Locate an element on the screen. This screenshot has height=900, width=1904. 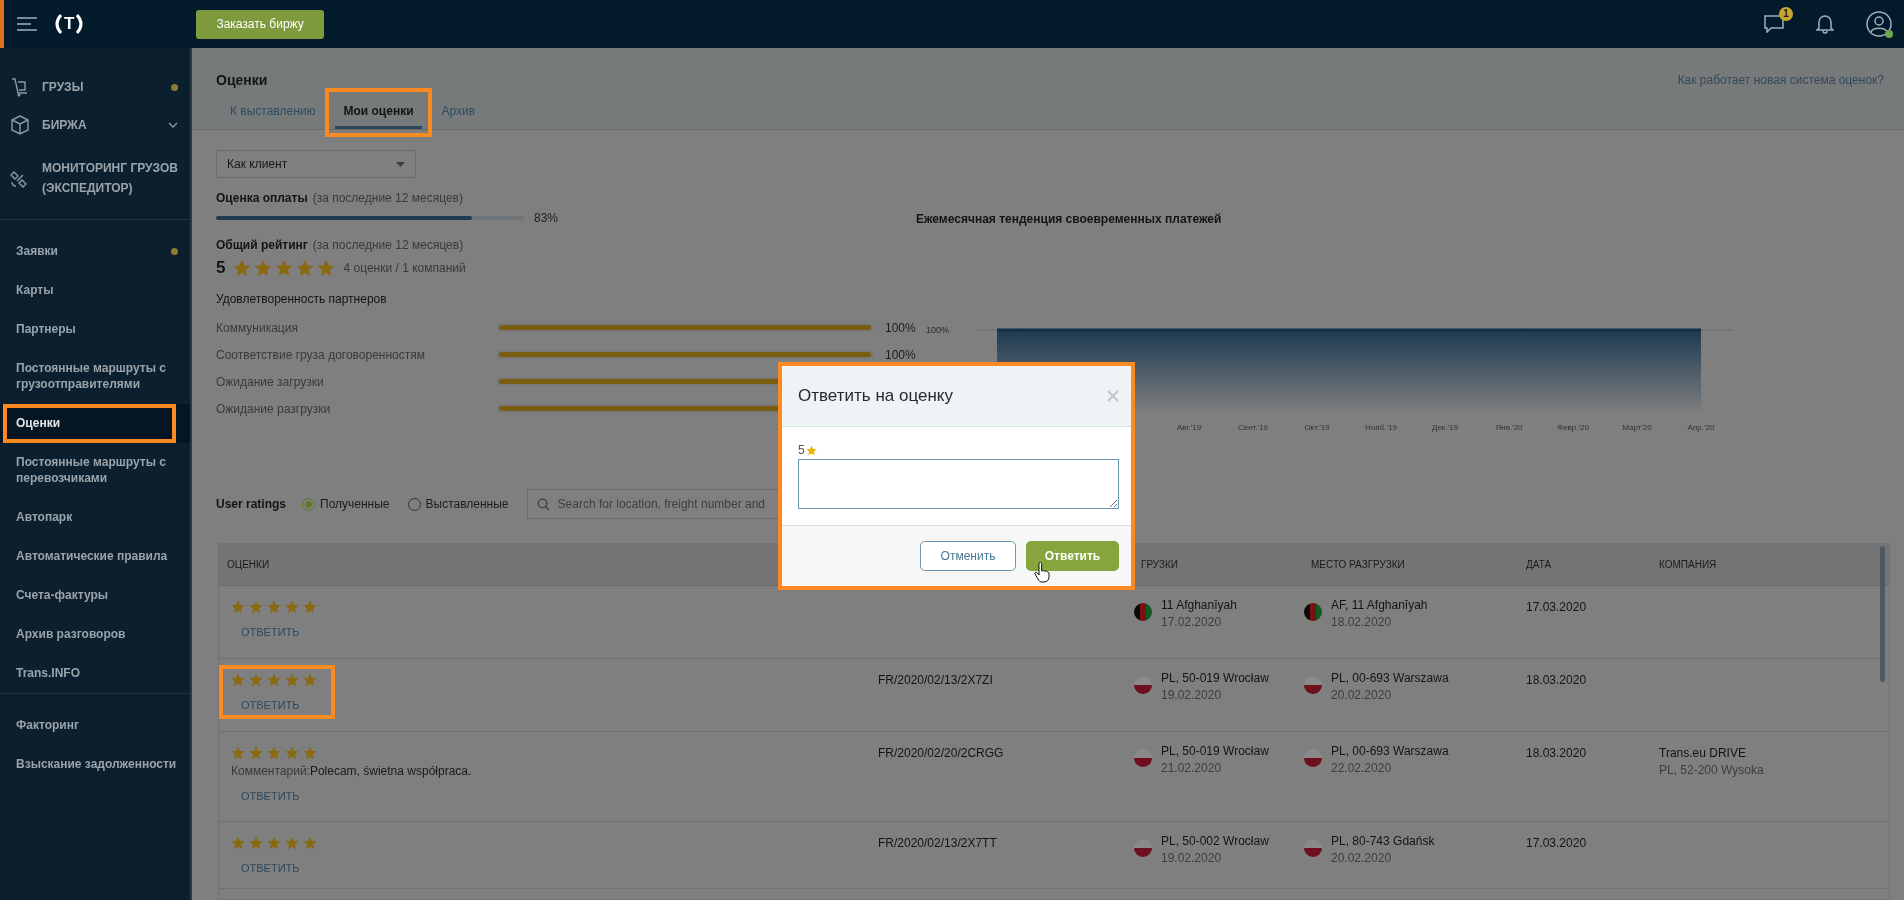
bell-icon is located at coordinates (1825, 24).